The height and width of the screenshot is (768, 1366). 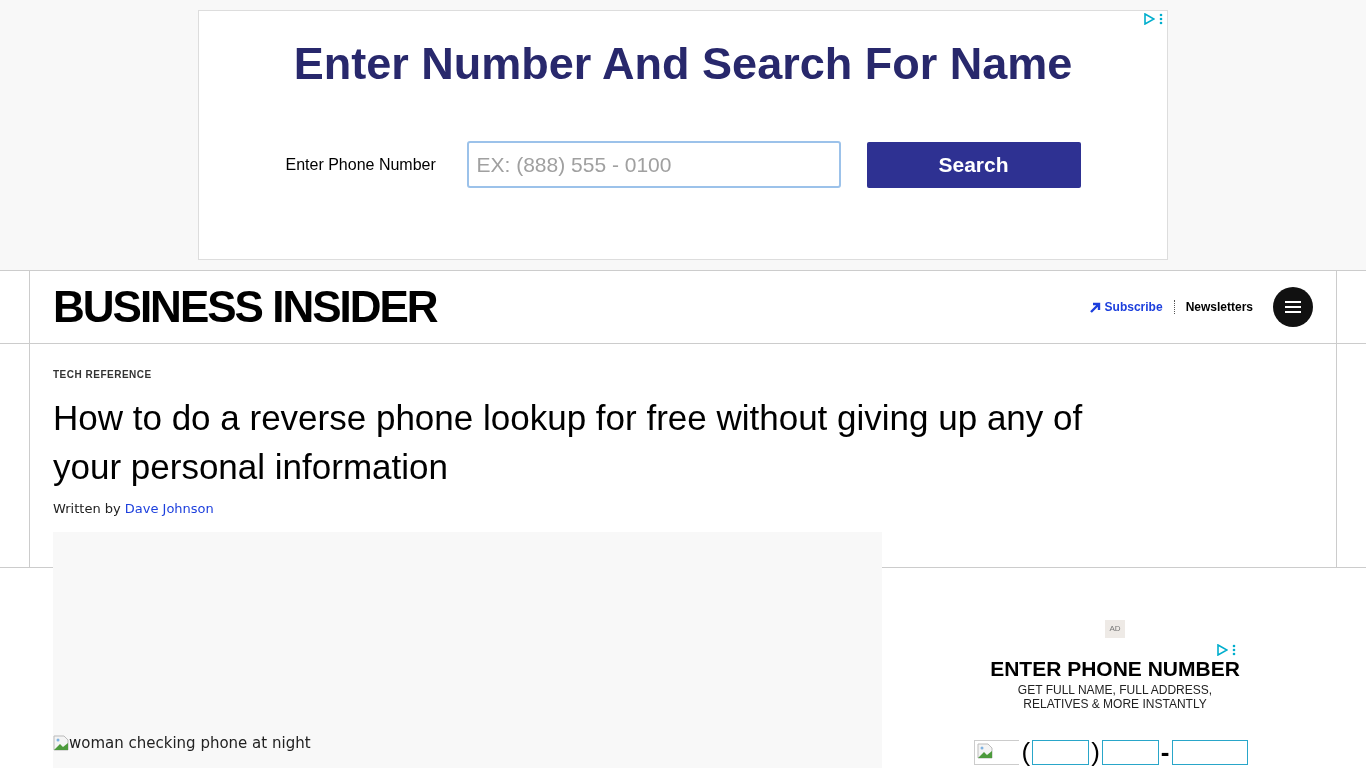 I want to click on line-number-field, so click(x=1209, y=752).